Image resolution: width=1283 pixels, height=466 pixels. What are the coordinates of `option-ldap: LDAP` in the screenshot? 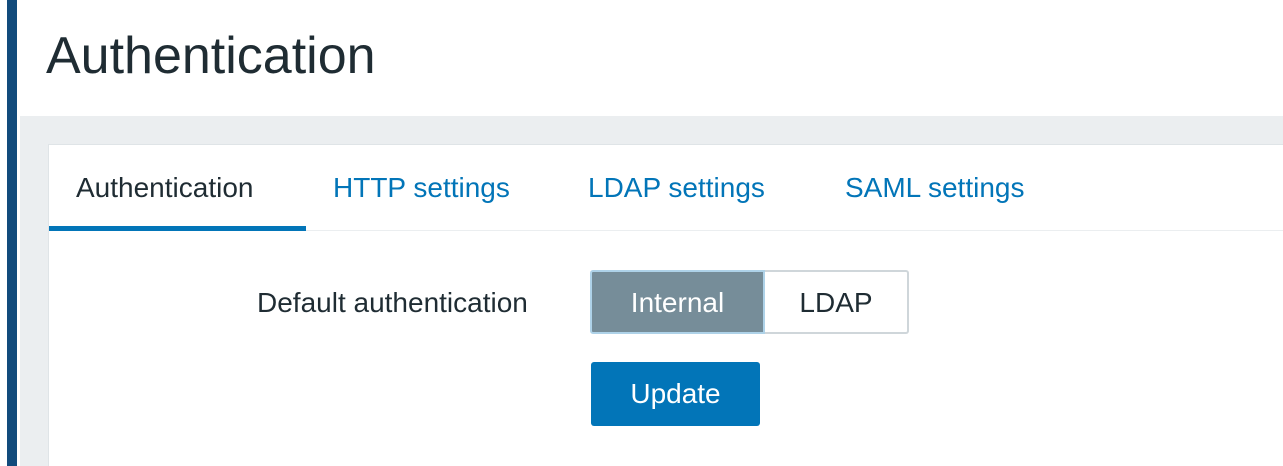 It's located at (837, 302).